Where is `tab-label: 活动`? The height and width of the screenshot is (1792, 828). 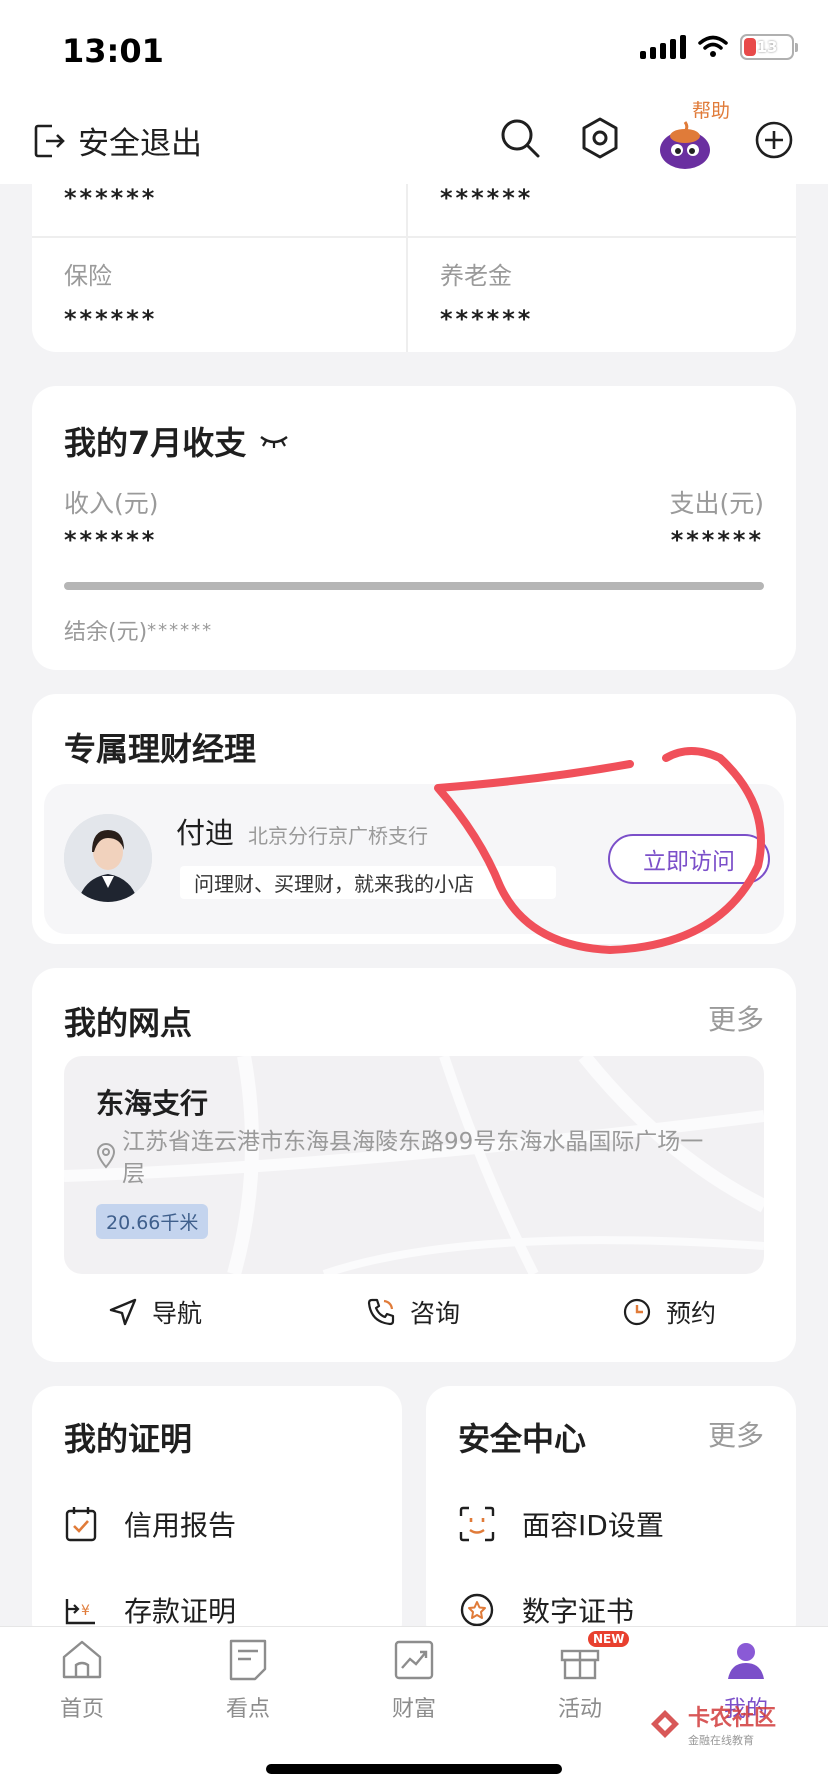 tab-label: 活动 is located at coordinates (579, 1709).